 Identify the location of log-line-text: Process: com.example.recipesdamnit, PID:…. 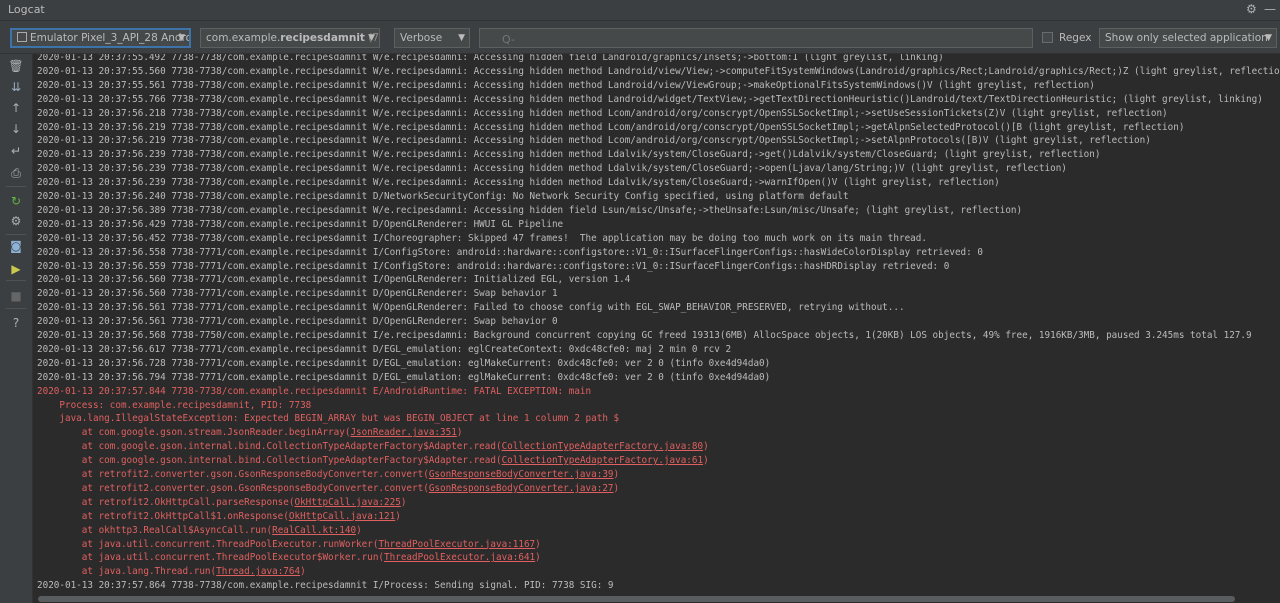
(174, 405).